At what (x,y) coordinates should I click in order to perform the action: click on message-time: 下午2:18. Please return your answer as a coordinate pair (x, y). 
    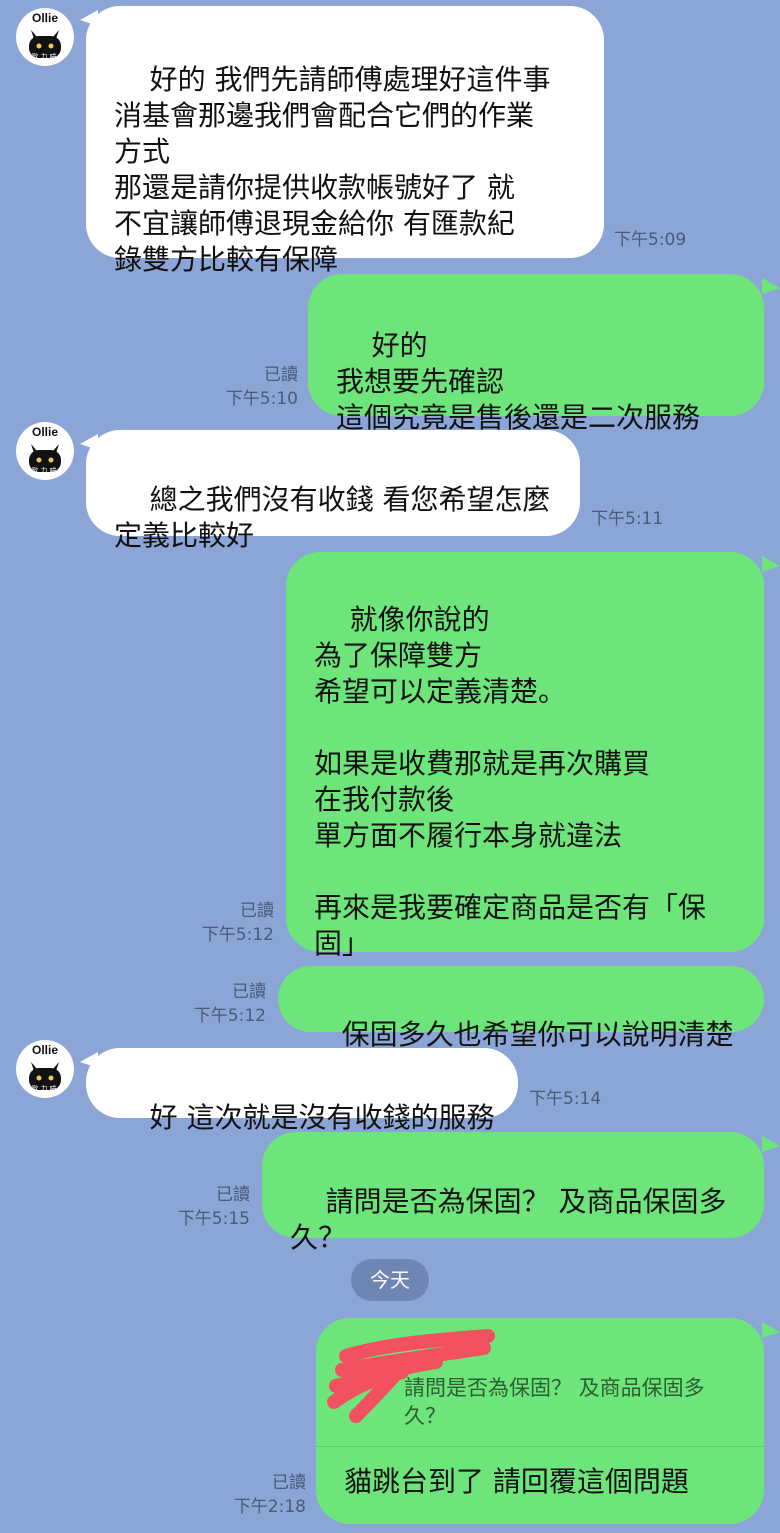
    Looking at the image, I should click on (269, 1507).